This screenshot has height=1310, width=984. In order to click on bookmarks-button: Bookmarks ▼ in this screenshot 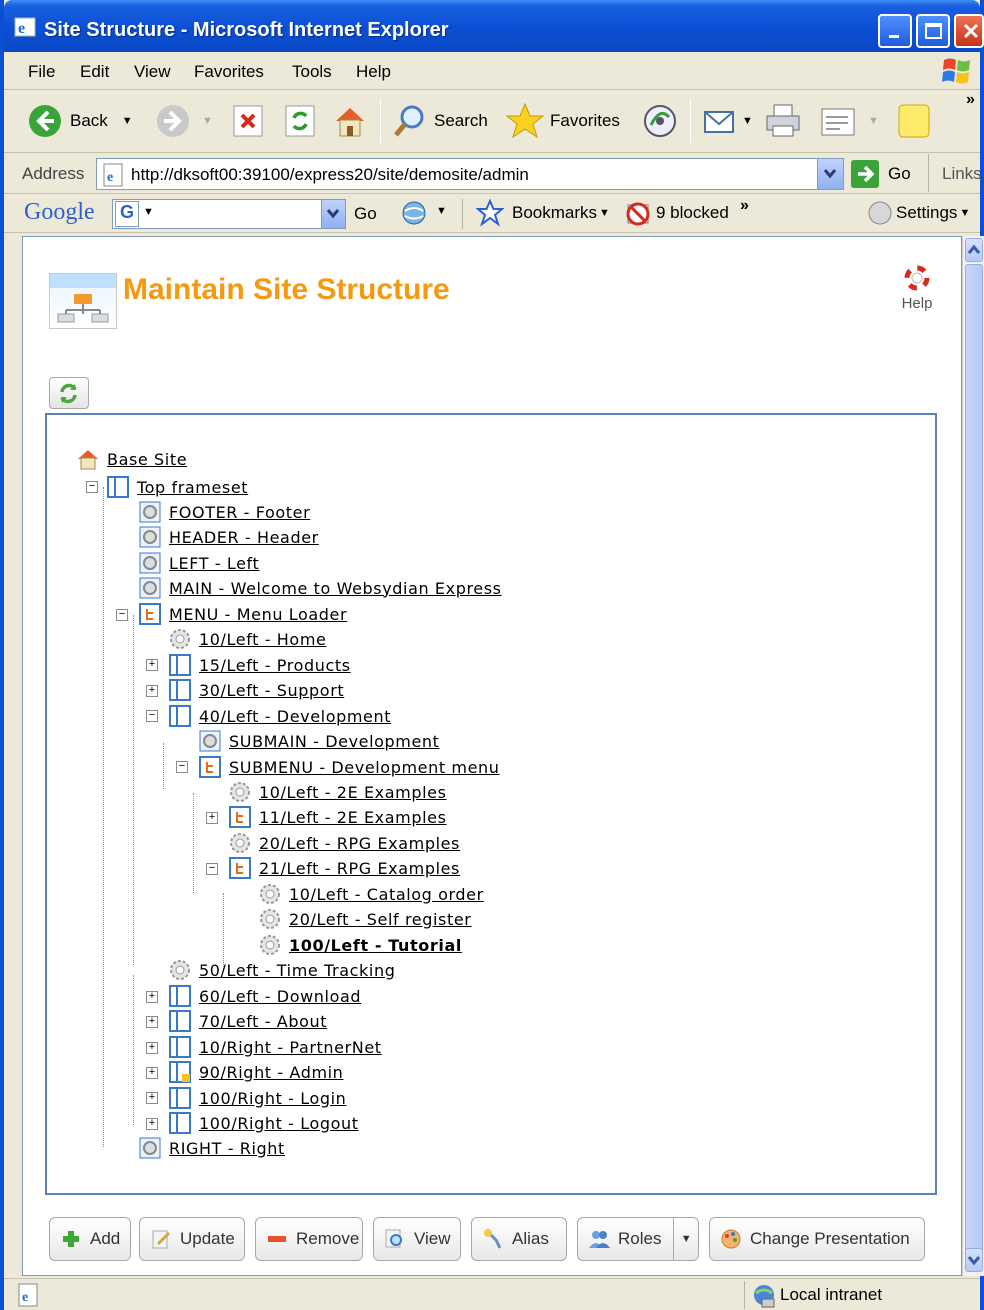, I will do `click(543, 213)`.